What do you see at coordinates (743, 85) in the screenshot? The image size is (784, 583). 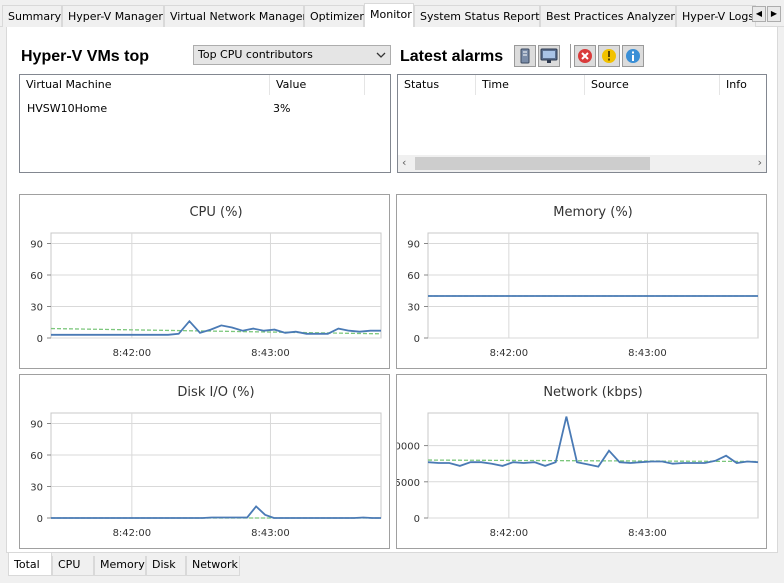 I see `column-header-info: Info` at bounding box center [743, 85].